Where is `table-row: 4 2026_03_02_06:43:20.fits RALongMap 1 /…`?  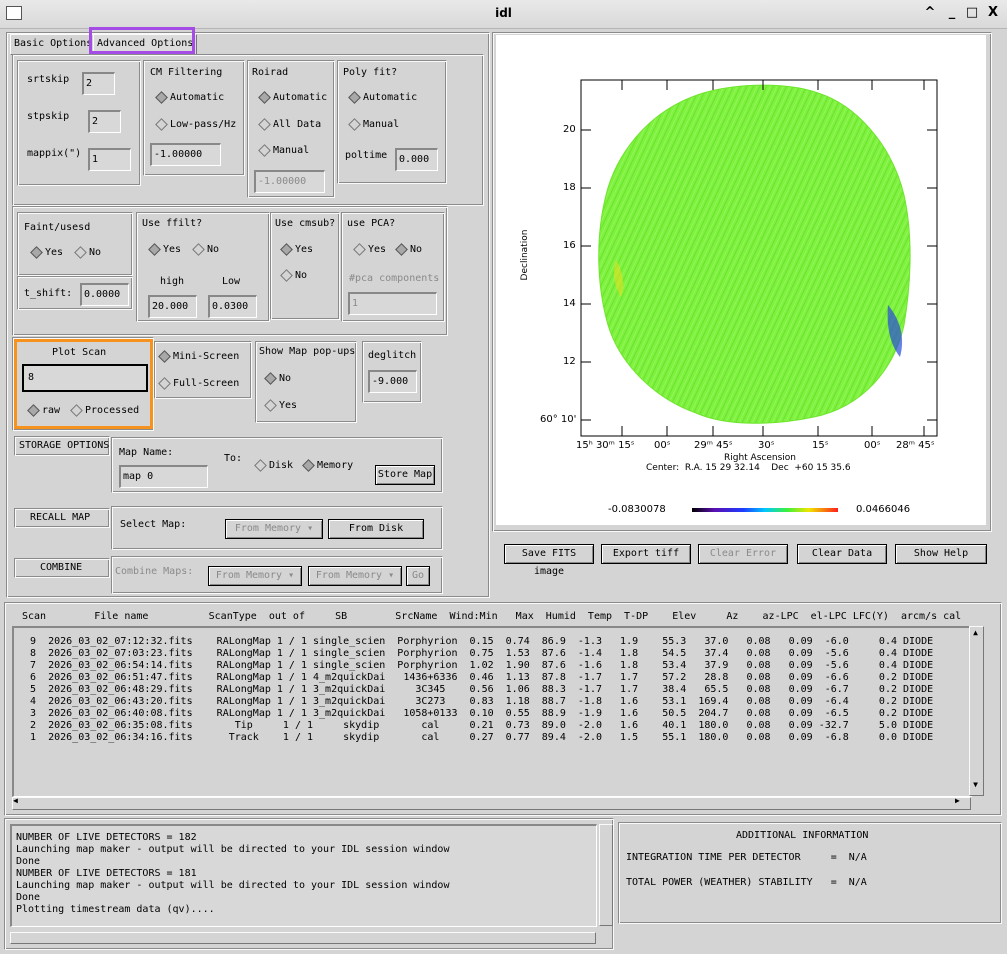 table-row: 4 2026_03_02_06:43:20.fits RALongMap 1 /… is located at coordinates (475, 701).